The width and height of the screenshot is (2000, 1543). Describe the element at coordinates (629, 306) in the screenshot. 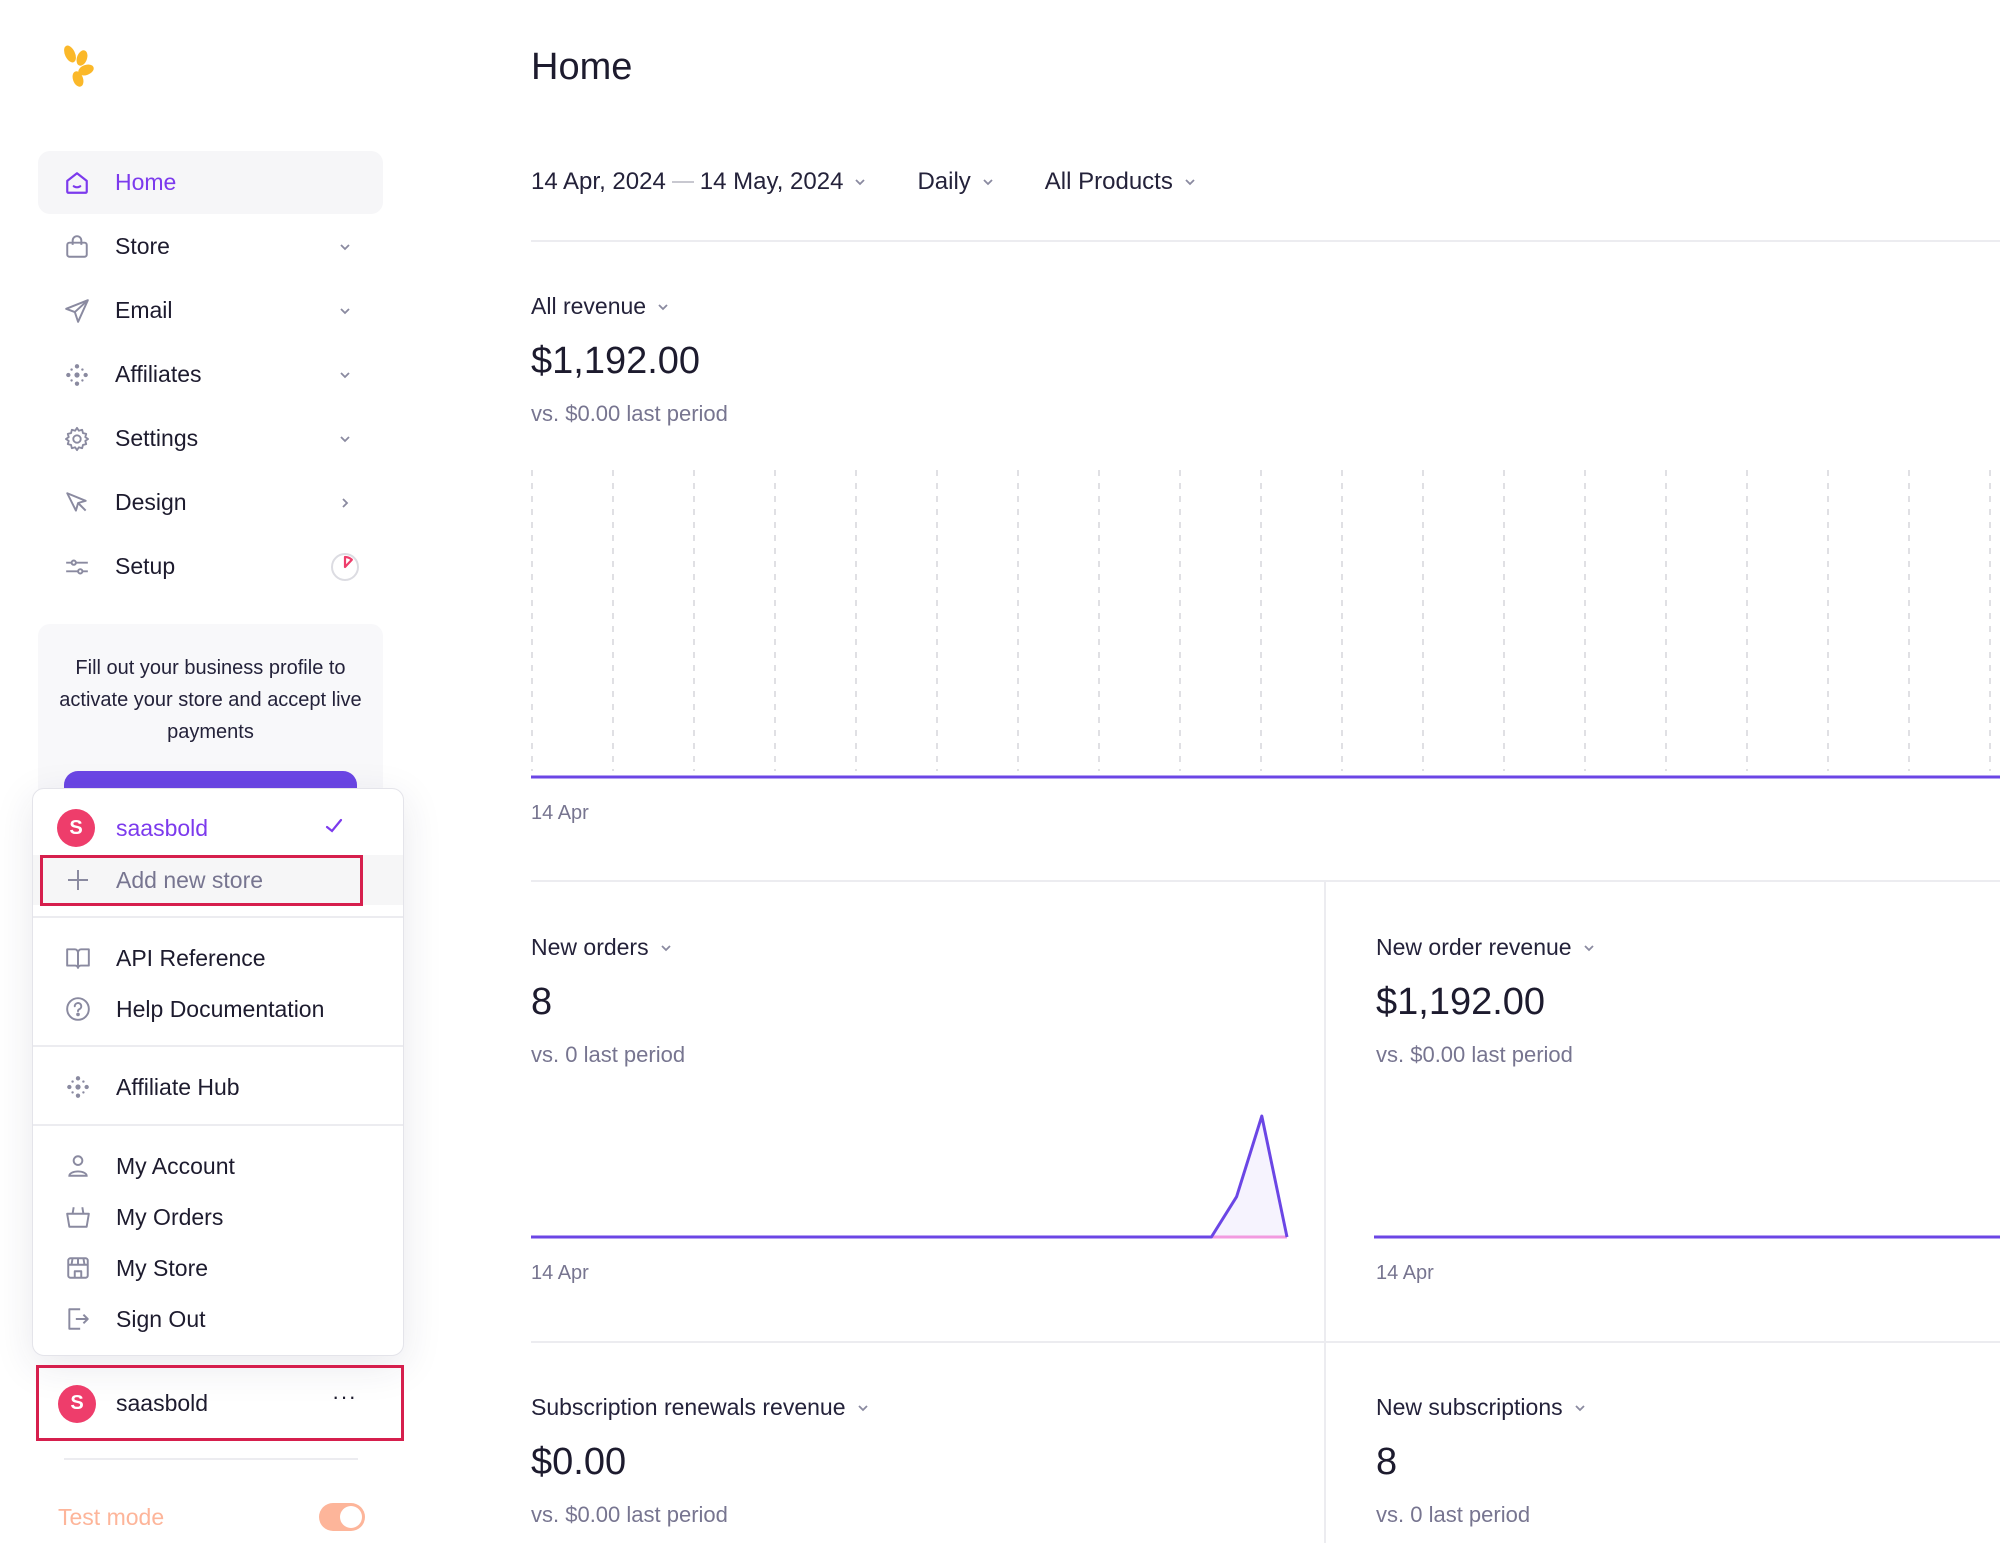

I see `metric-selector: All revenue` at that location.